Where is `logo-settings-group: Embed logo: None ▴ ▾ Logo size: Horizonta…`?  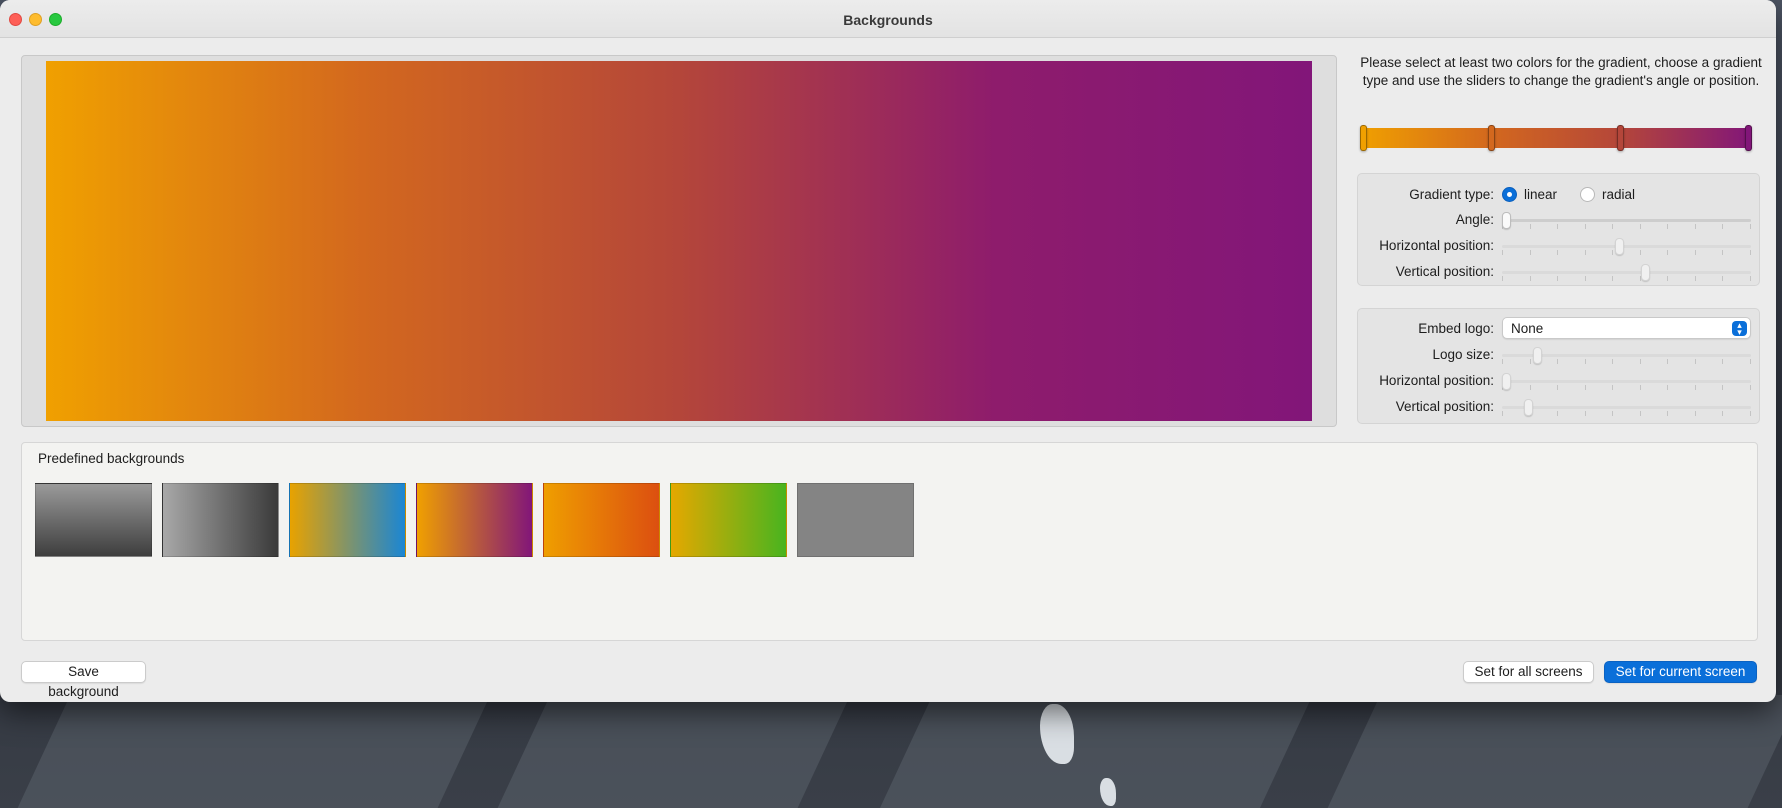 logo-settings-group: Embed logo: None ▴ ▾ Logo size: Horizonta… is located at coordinates (1558, 366).